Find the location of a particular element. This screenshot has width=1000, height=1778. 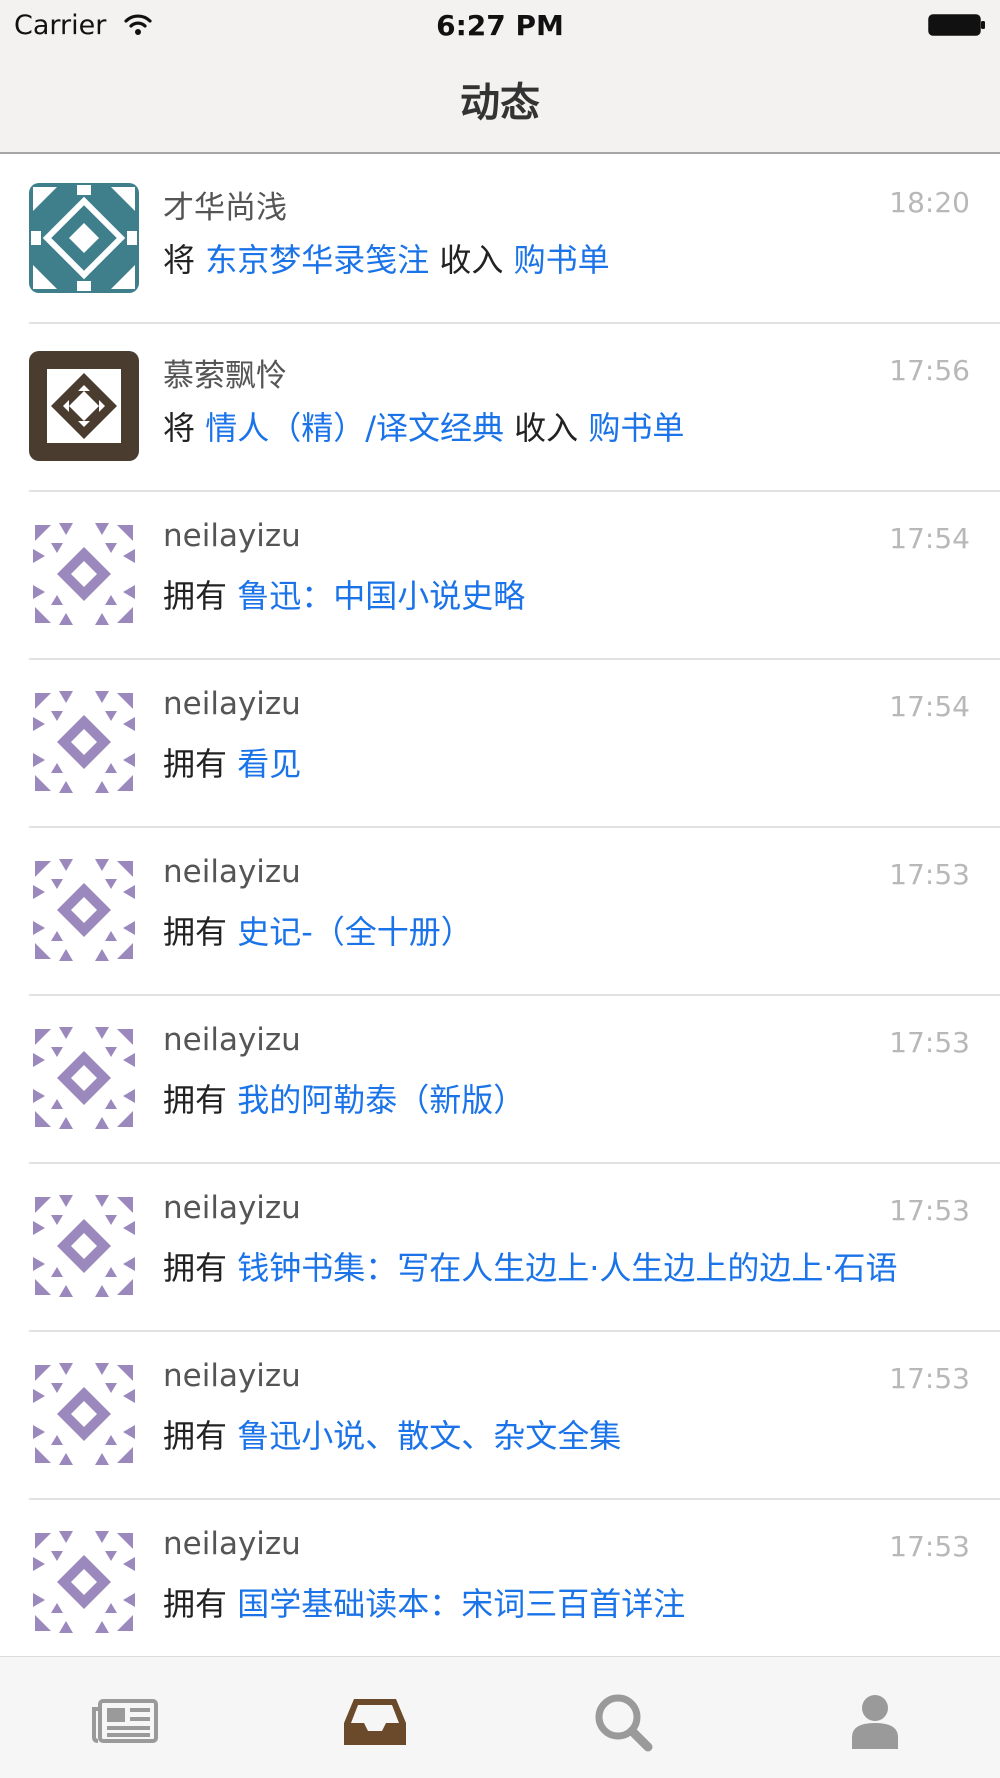

teal-pattern-avatar is located at coordinates (84, 238).